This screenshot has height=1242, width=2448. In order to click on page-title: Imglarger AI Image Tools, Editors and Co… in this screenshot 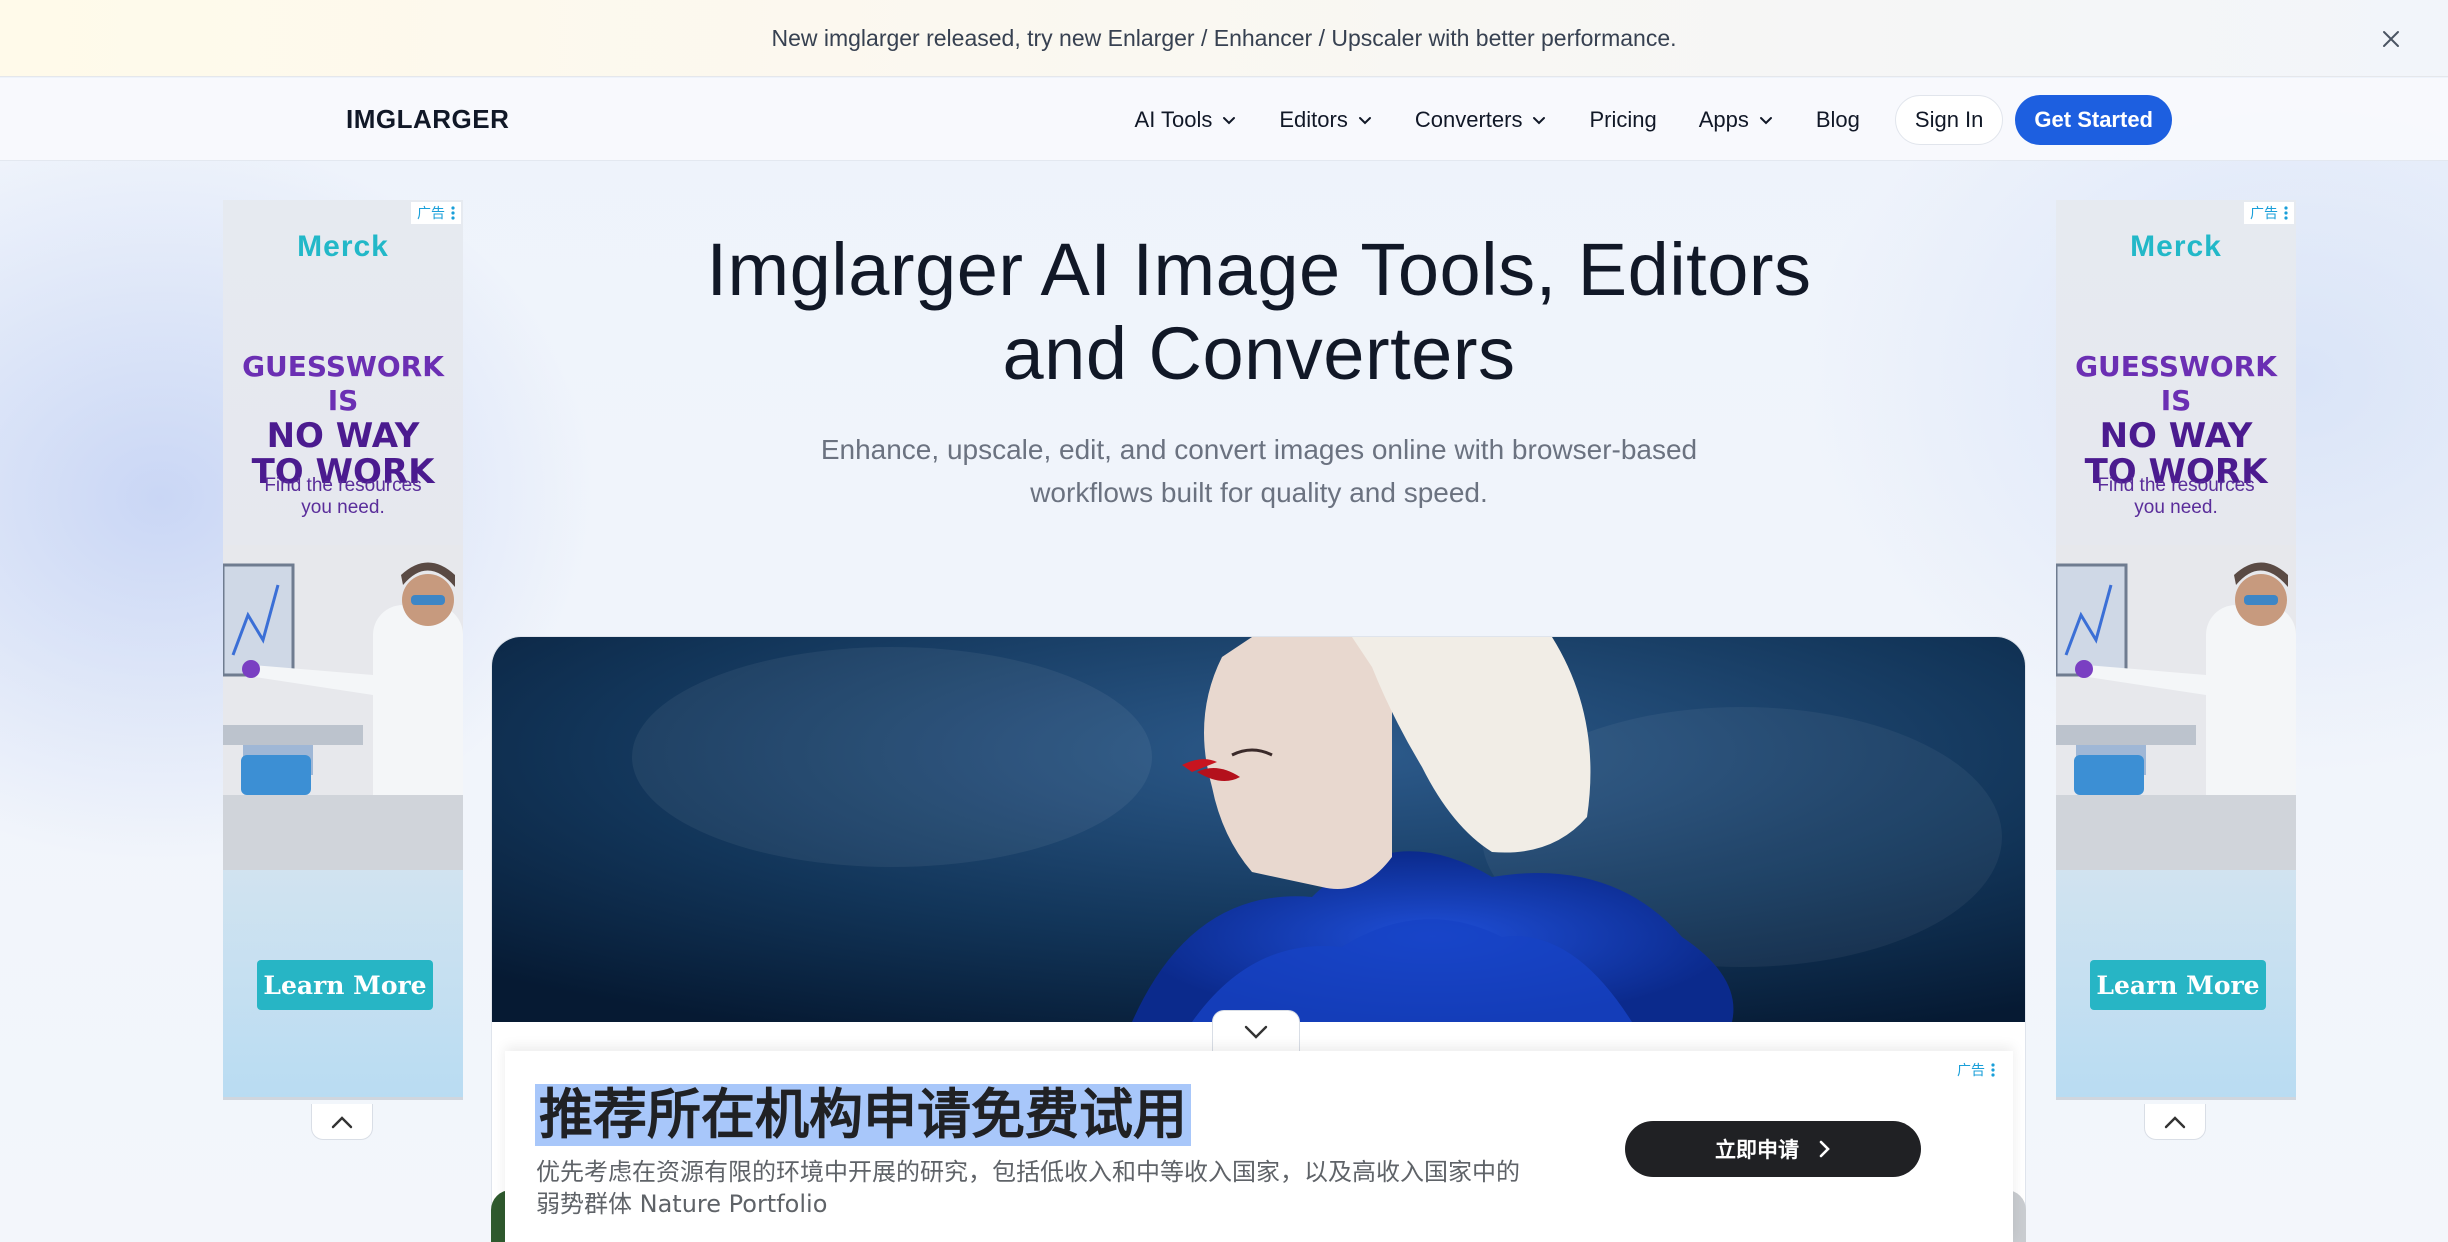, I will do `click(1259, 312)`.